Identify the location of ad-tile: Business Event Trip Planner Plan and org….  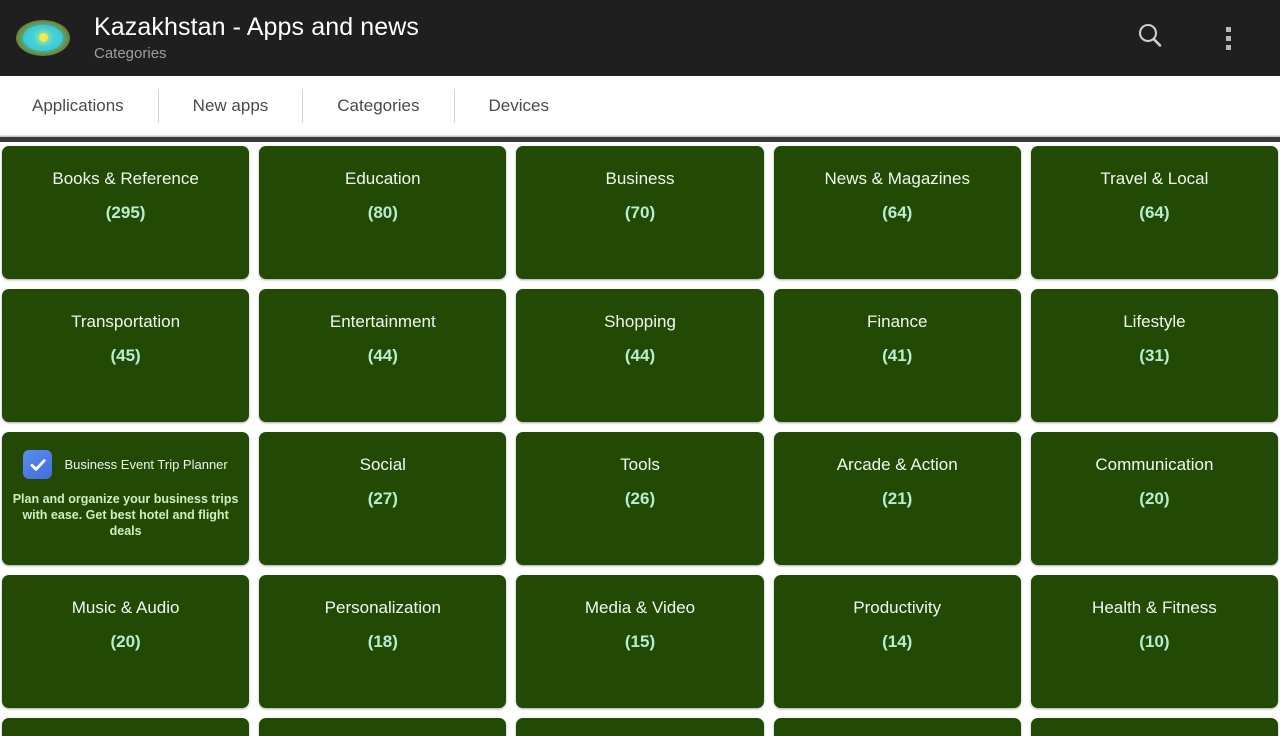
(126, 498).